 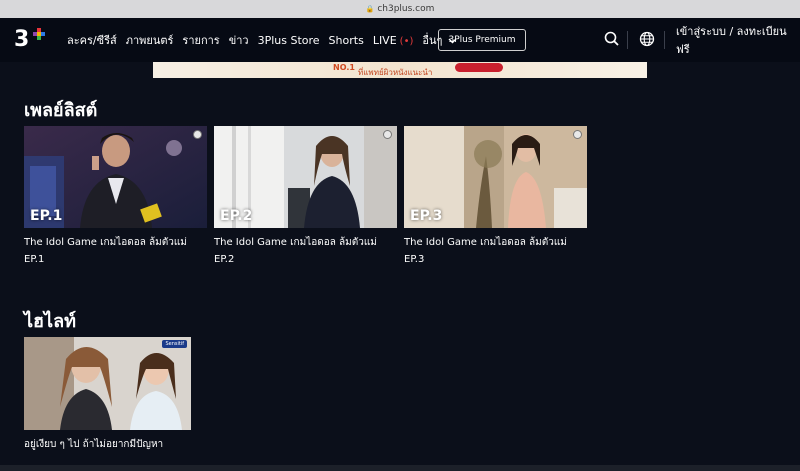 What do you see at coordinates (46, 216) in the screenshot?
I see `episode-label: EP.1` at bounding box center [46, 216].